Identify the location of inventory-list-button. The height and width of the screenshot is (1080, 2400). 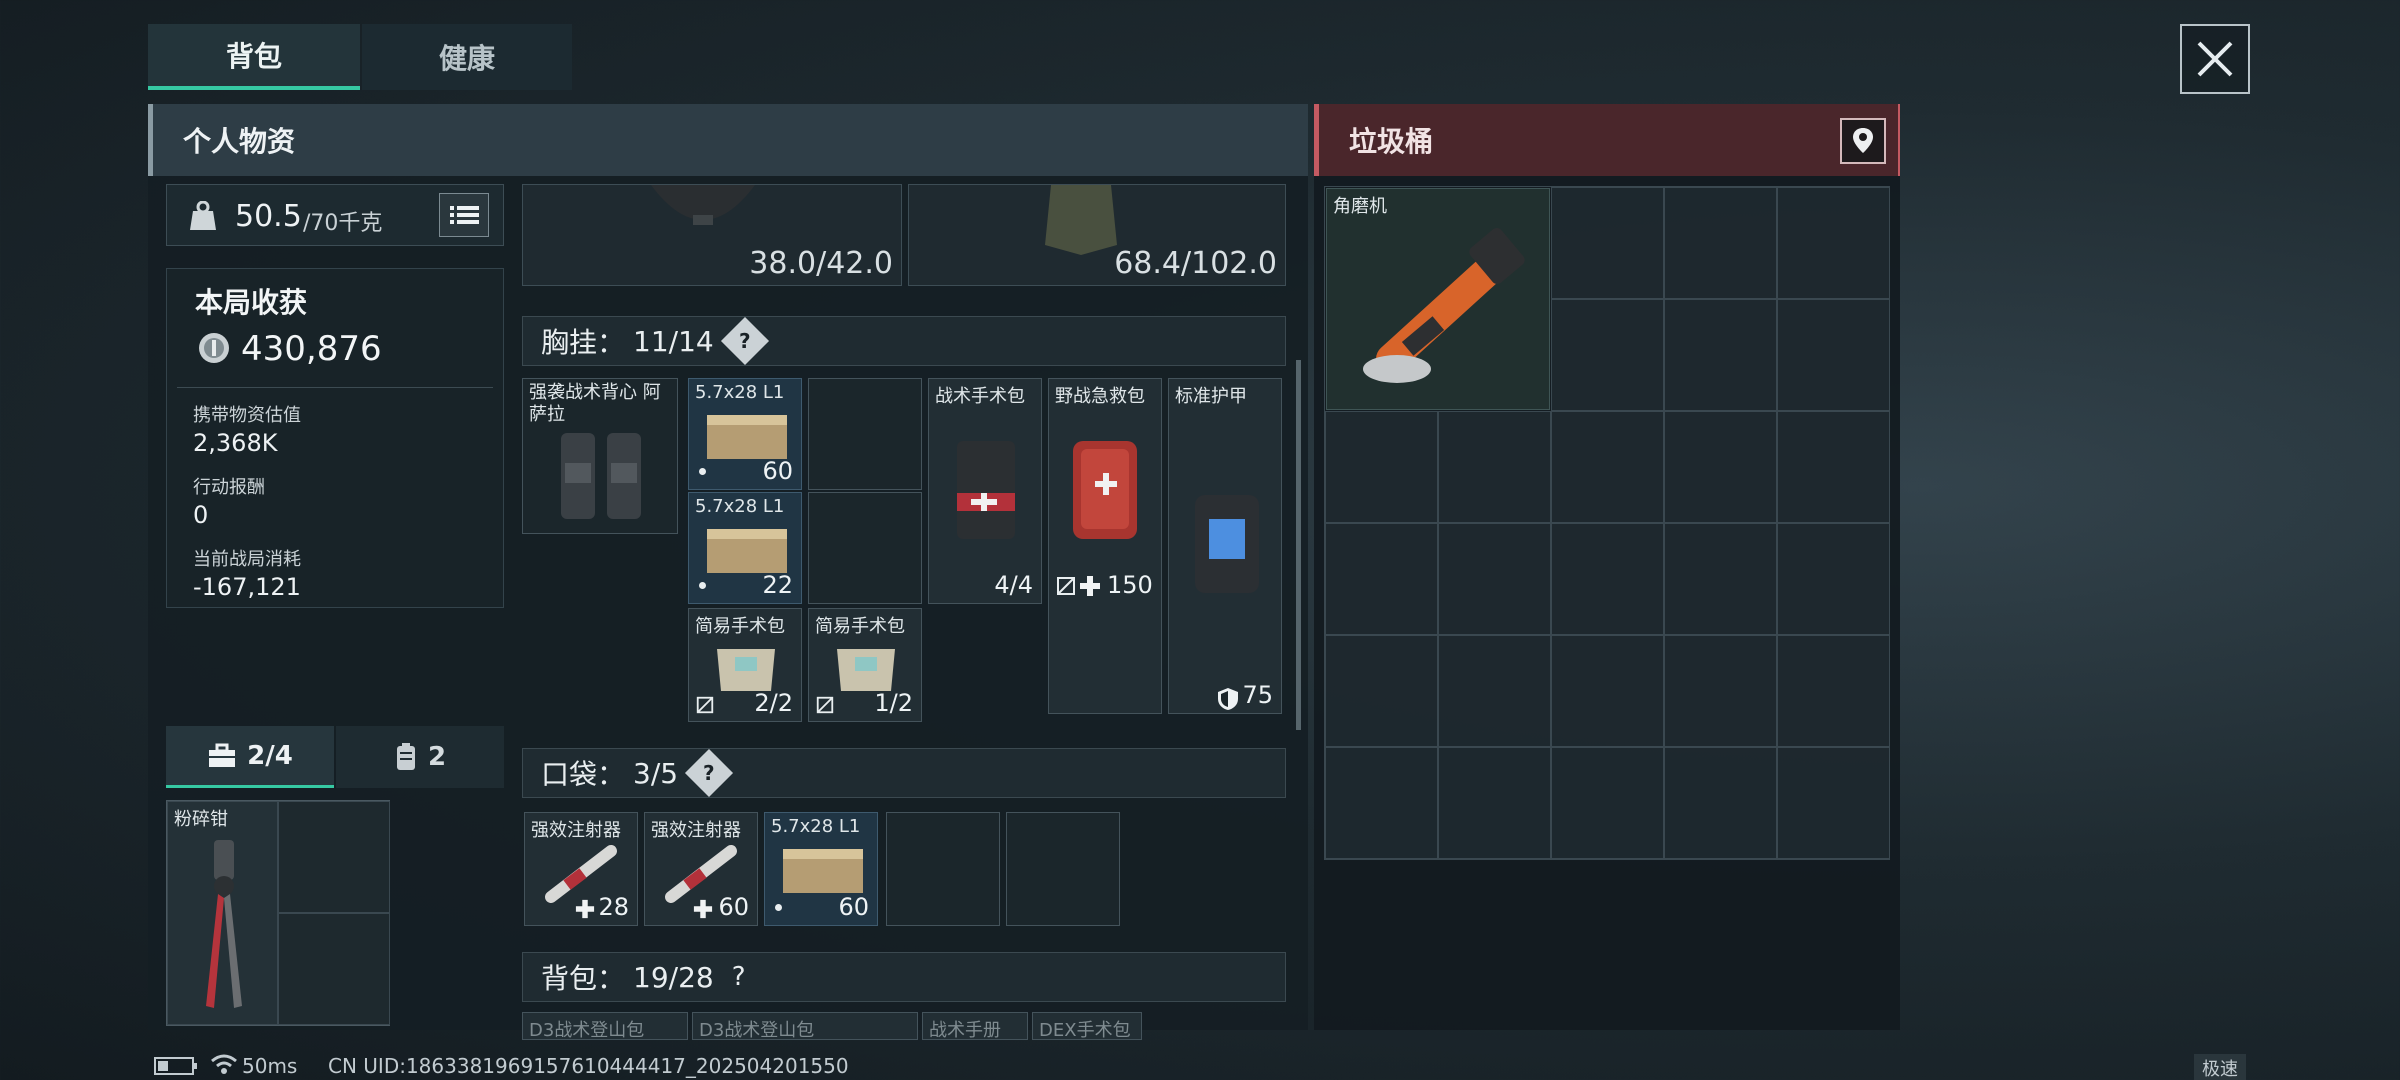
(464, 215).